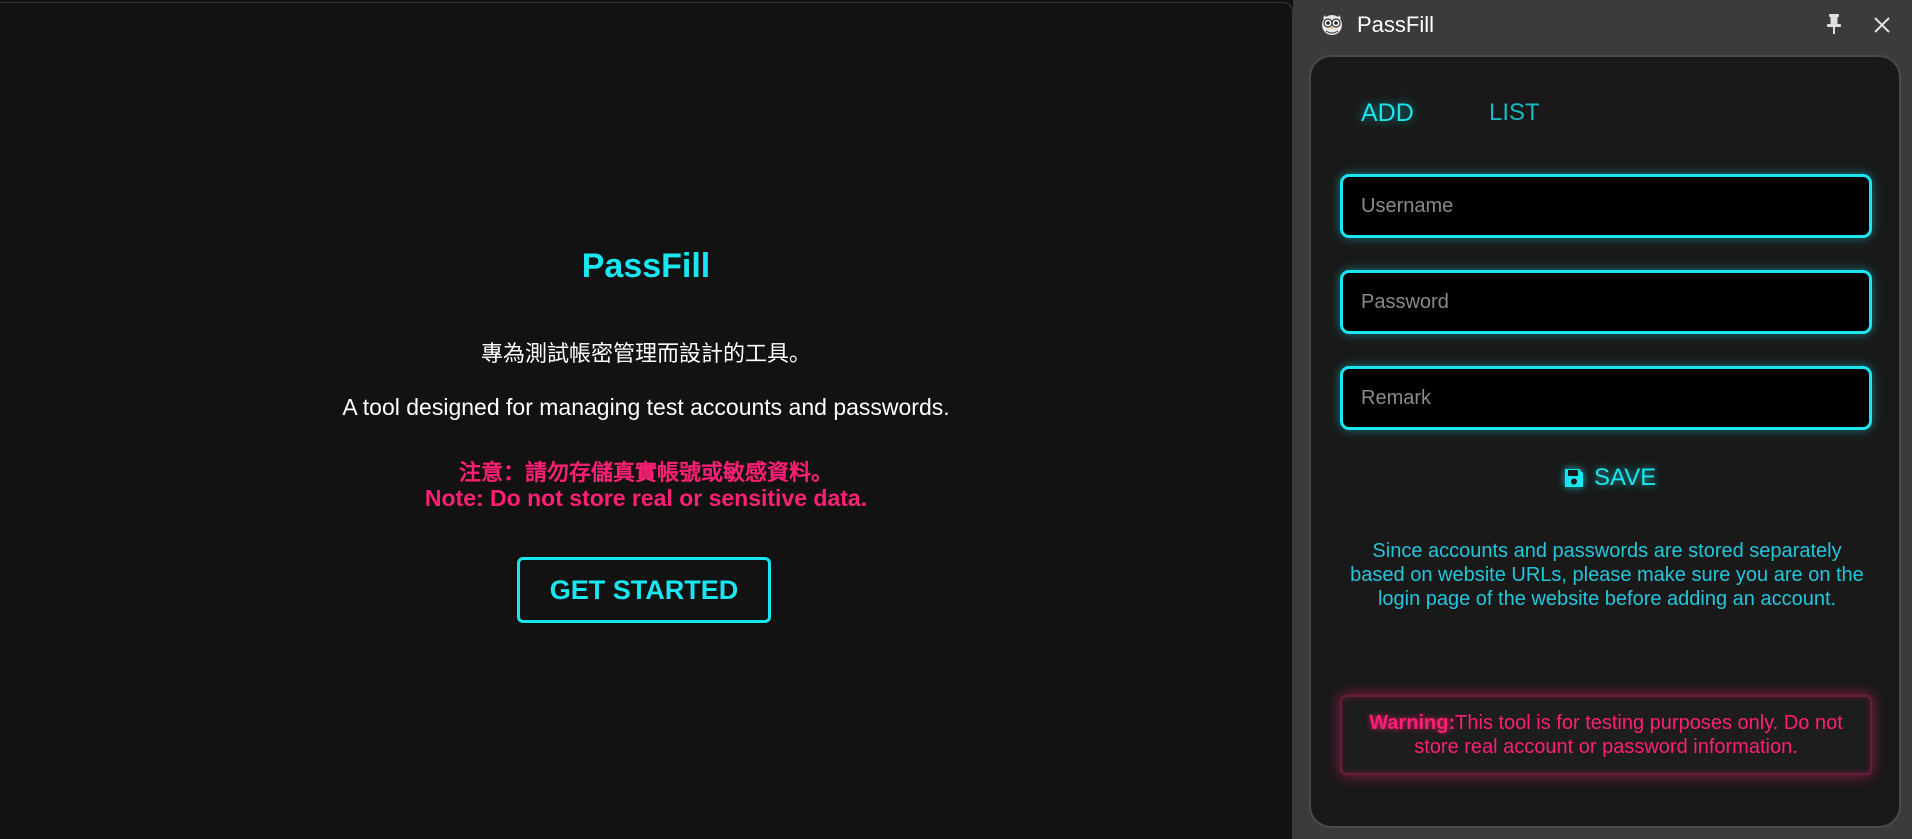  Describe the element at coordinates (1514, 113) in the screenshot. I see `tab-list: LIST` at that location.